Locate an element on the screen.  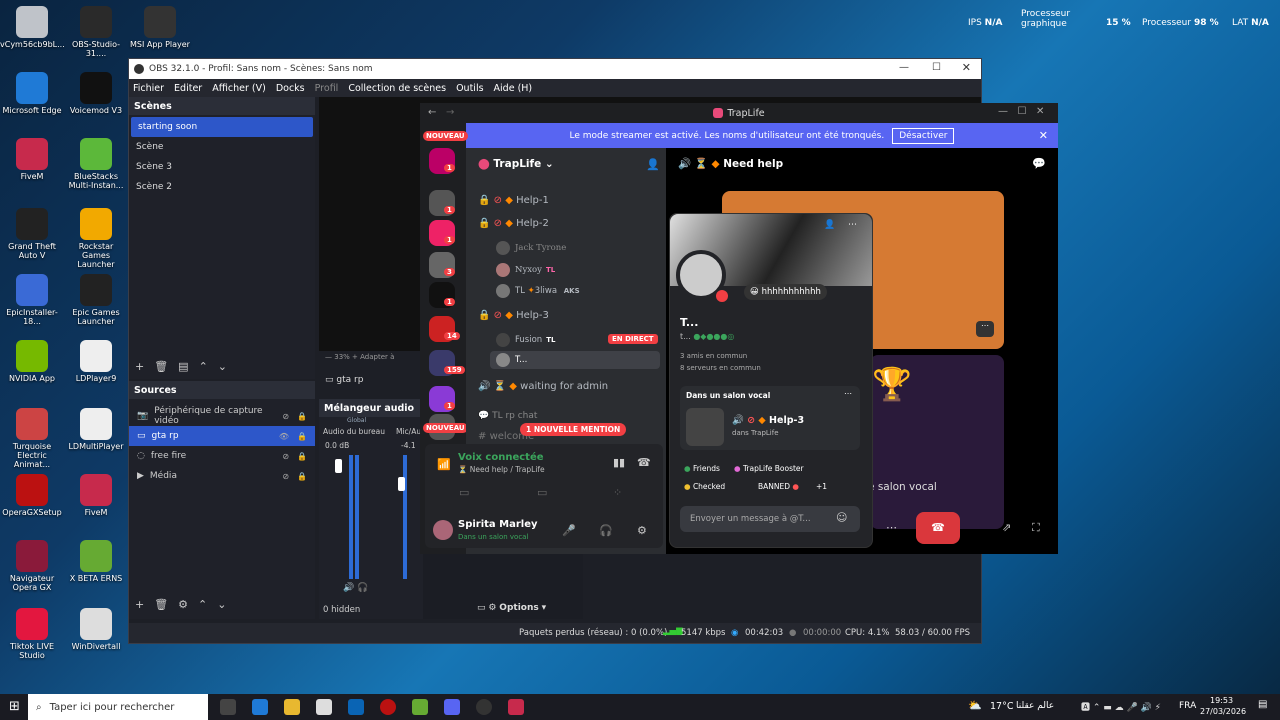
scene-item: starting soon is located at coordinates (222, 127).